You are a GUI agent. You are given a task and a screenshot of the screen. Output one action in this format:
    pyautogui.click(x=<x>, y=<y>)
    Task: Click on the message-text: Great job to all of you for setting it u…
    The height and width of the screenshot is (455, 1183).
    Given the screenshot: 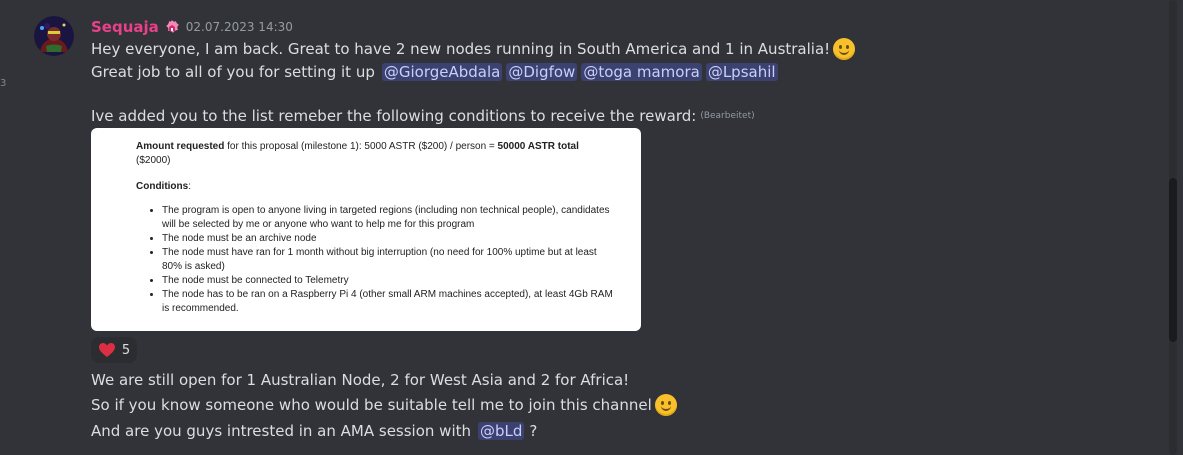 What is the action you would take?
    pyautogui.click(x=233, y=72)
    